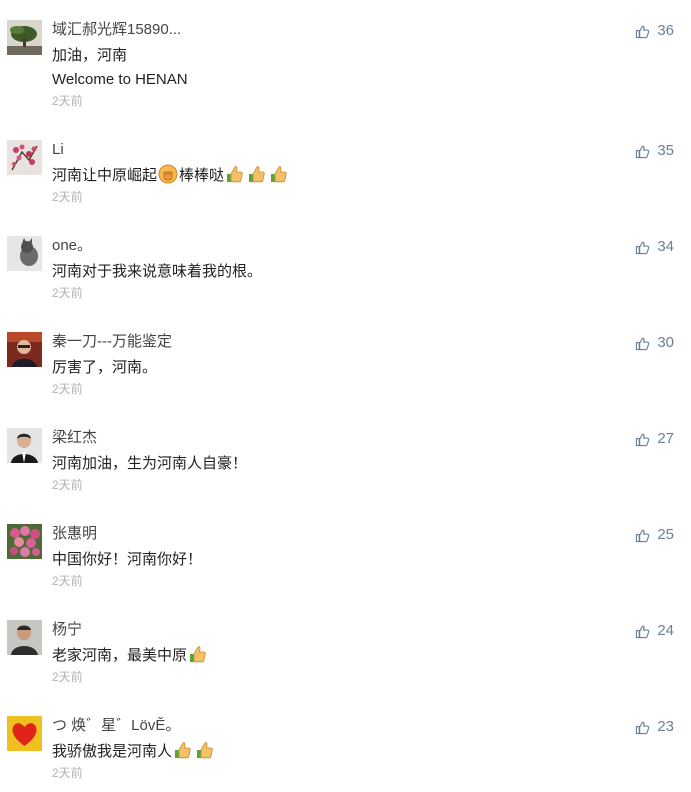 The width and height of the screenshot is (691, 792). Describe the element at coordinates (665, 246) in the screenshot. I see `like-count: 34` at that location.